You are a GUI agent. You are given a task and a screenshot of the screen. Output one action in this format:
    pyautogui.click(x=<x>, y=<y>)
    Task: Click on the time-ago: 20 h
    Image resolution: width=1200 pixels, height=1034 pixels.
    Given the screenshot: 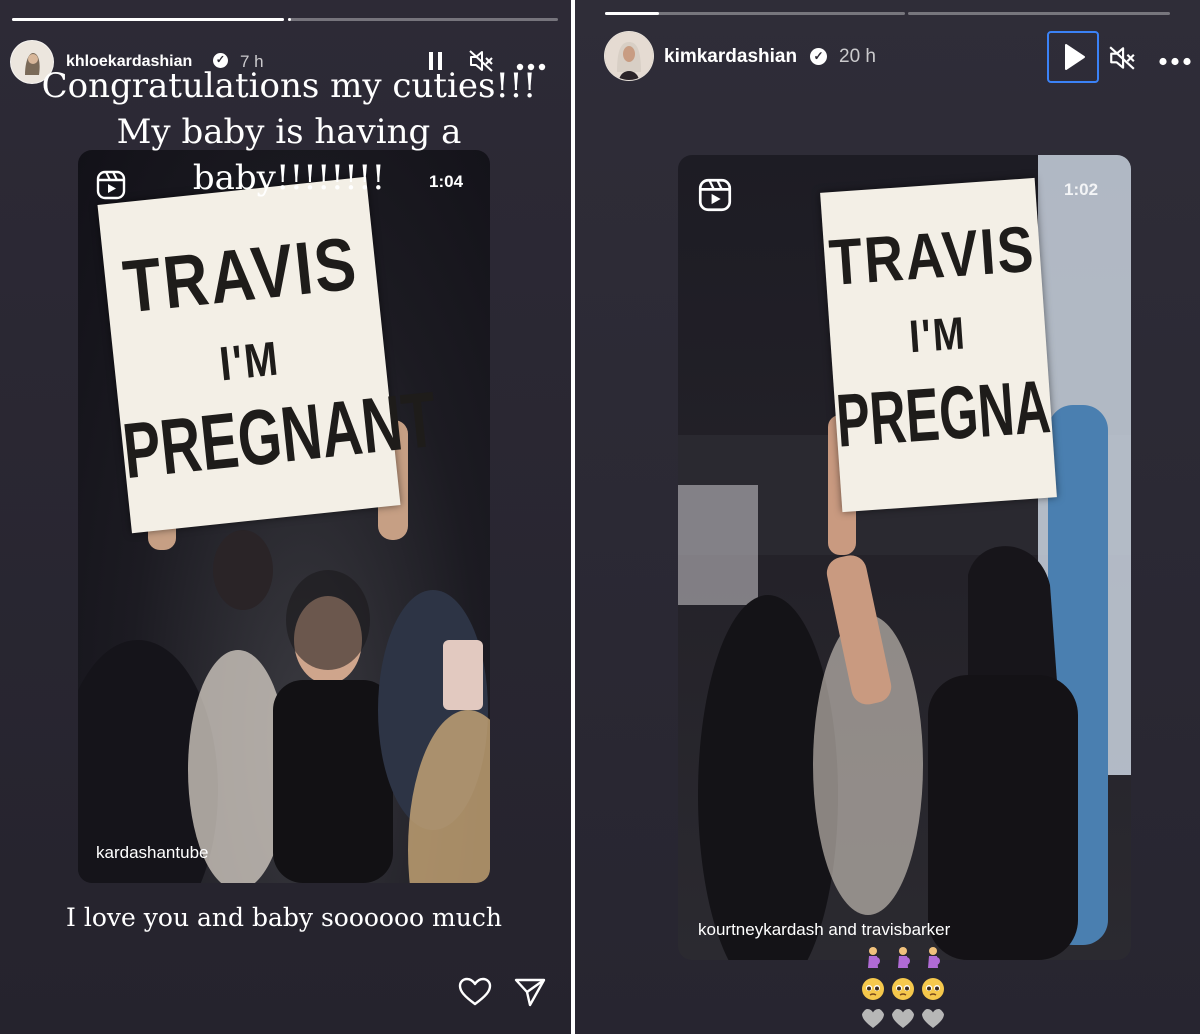 What is the action you would take?
    pyautogui.click(x=857, y=56)
    